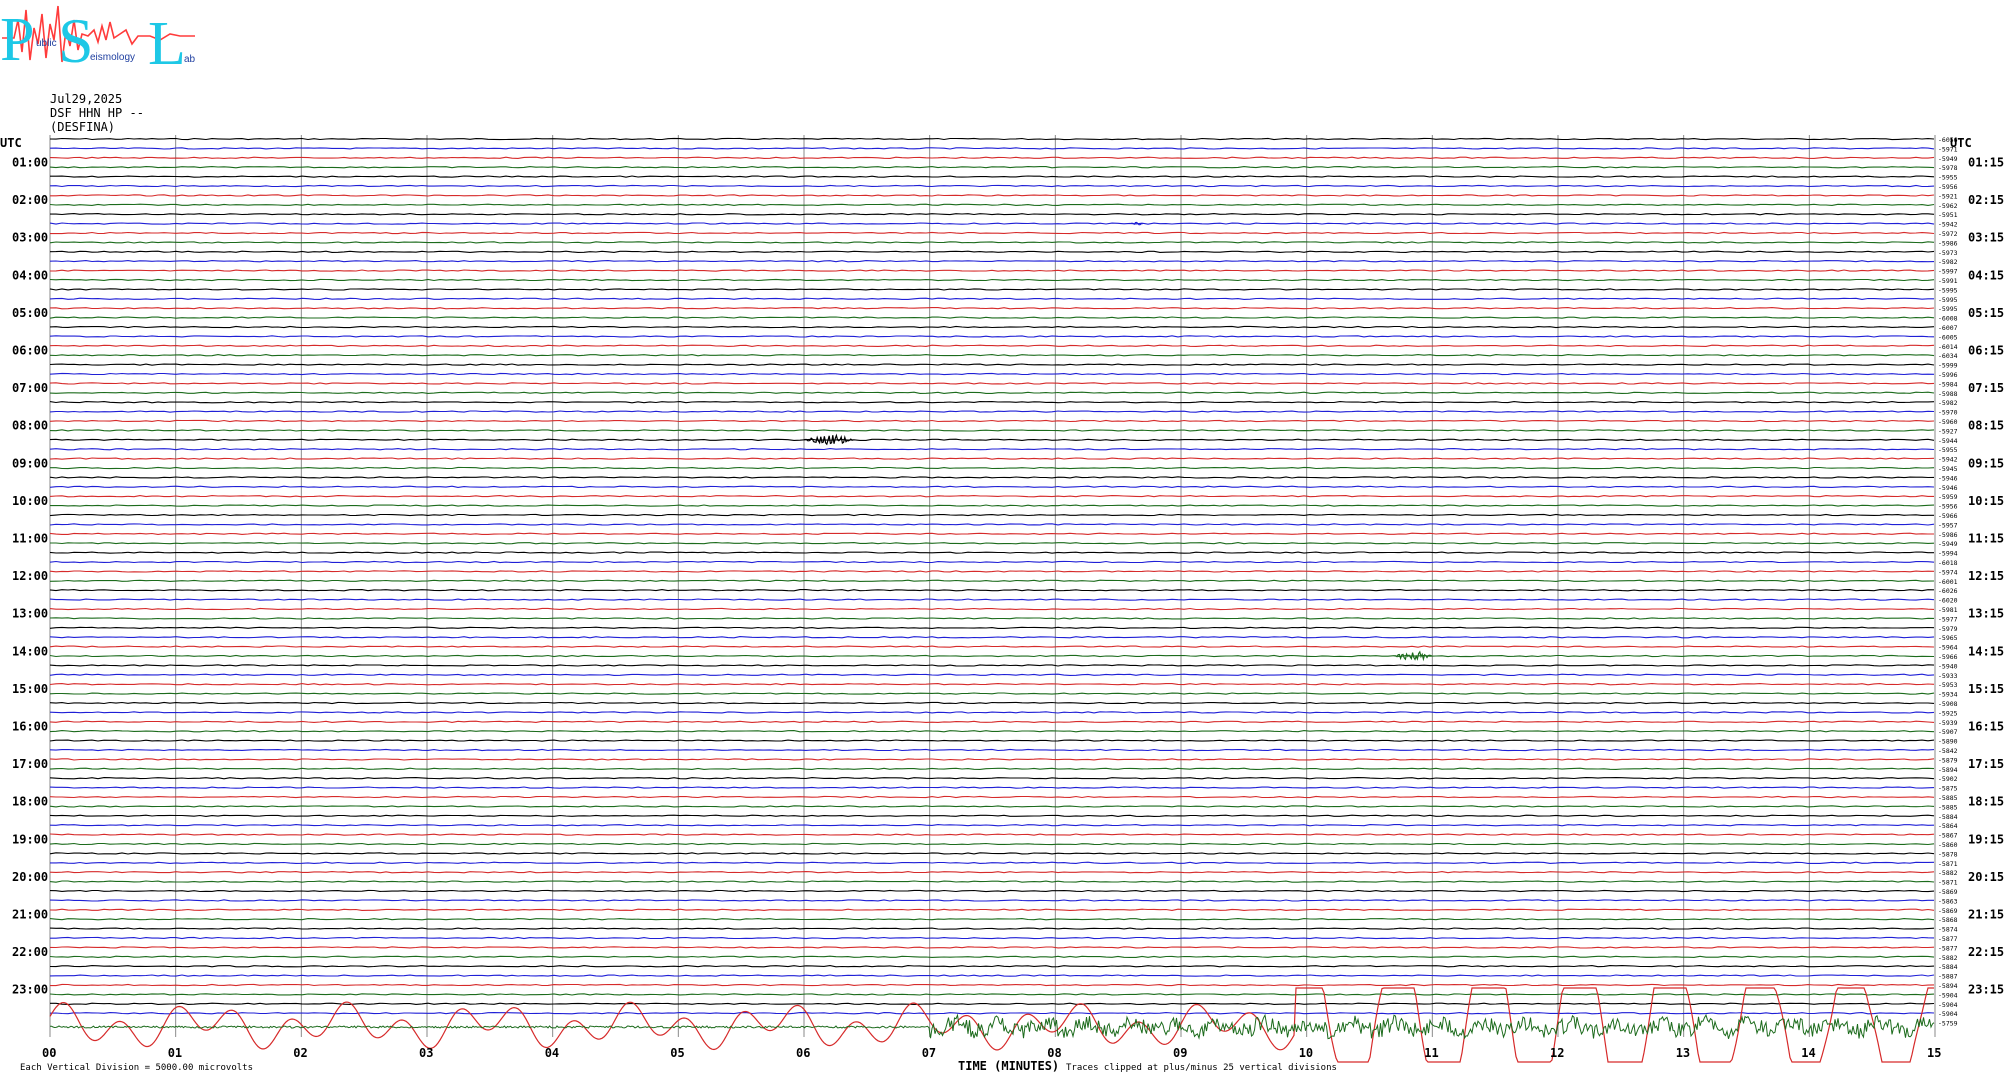  I want to click on trace-offset-label: -5942, so click(1948, 225).